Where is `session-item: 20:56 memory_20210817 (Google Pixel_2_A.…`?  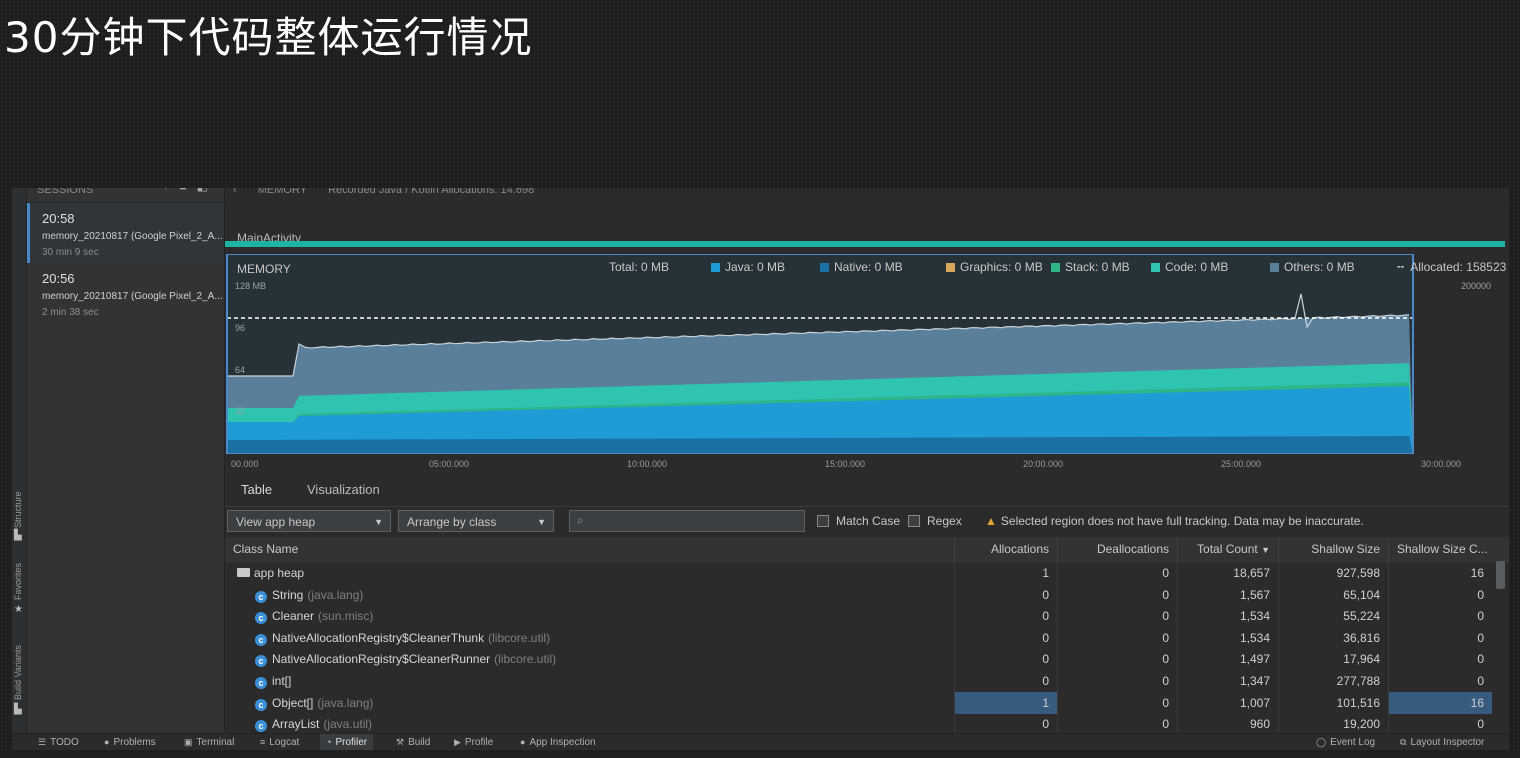
session-item: 20:56 memory_20210817 (Google Pixel_2_A.… is located at coordinates (125, 293).